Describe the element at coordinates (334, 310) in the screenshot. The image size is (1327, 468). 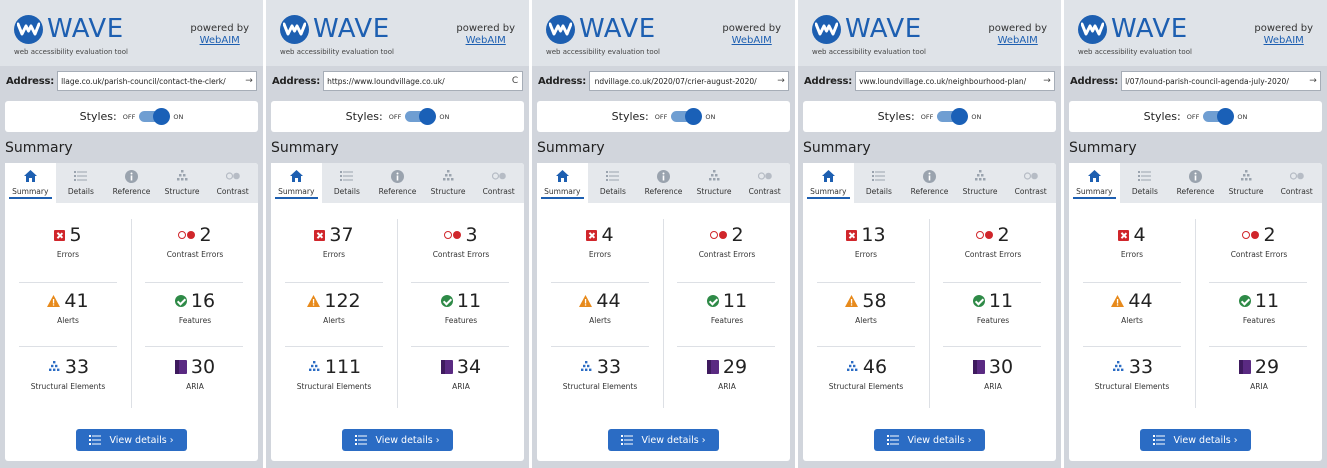
I see `alerts-stat: 122 Alerts` at that location.